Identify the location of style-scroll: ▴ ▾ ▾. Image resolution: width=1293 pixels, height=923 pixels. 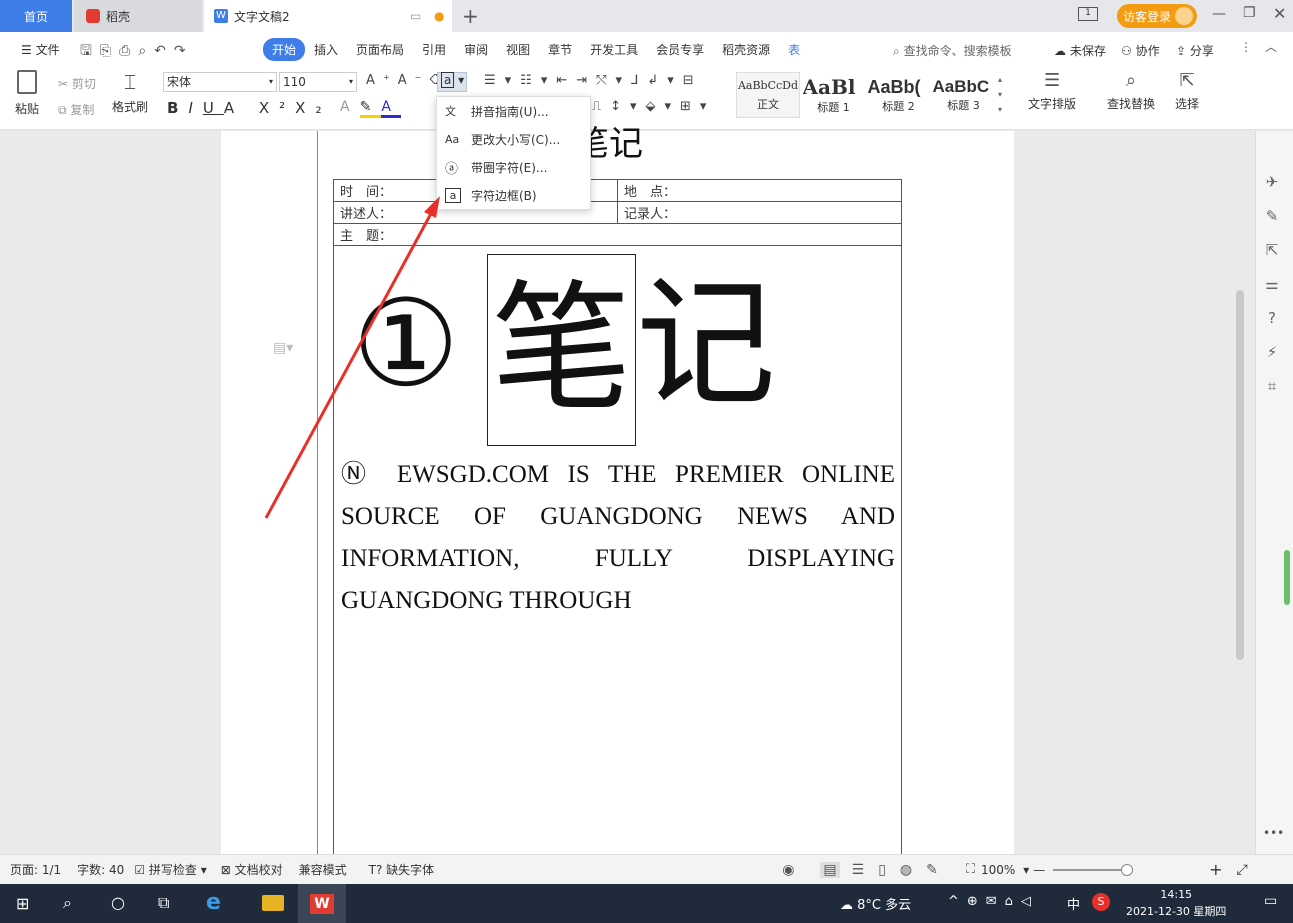
(1000, 94).